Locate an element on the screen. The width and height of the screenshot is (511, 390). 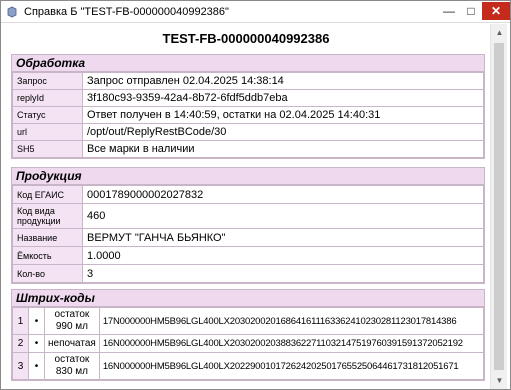
table-row: Ёмкость 1.0000 is located at coordinates (248, 255).